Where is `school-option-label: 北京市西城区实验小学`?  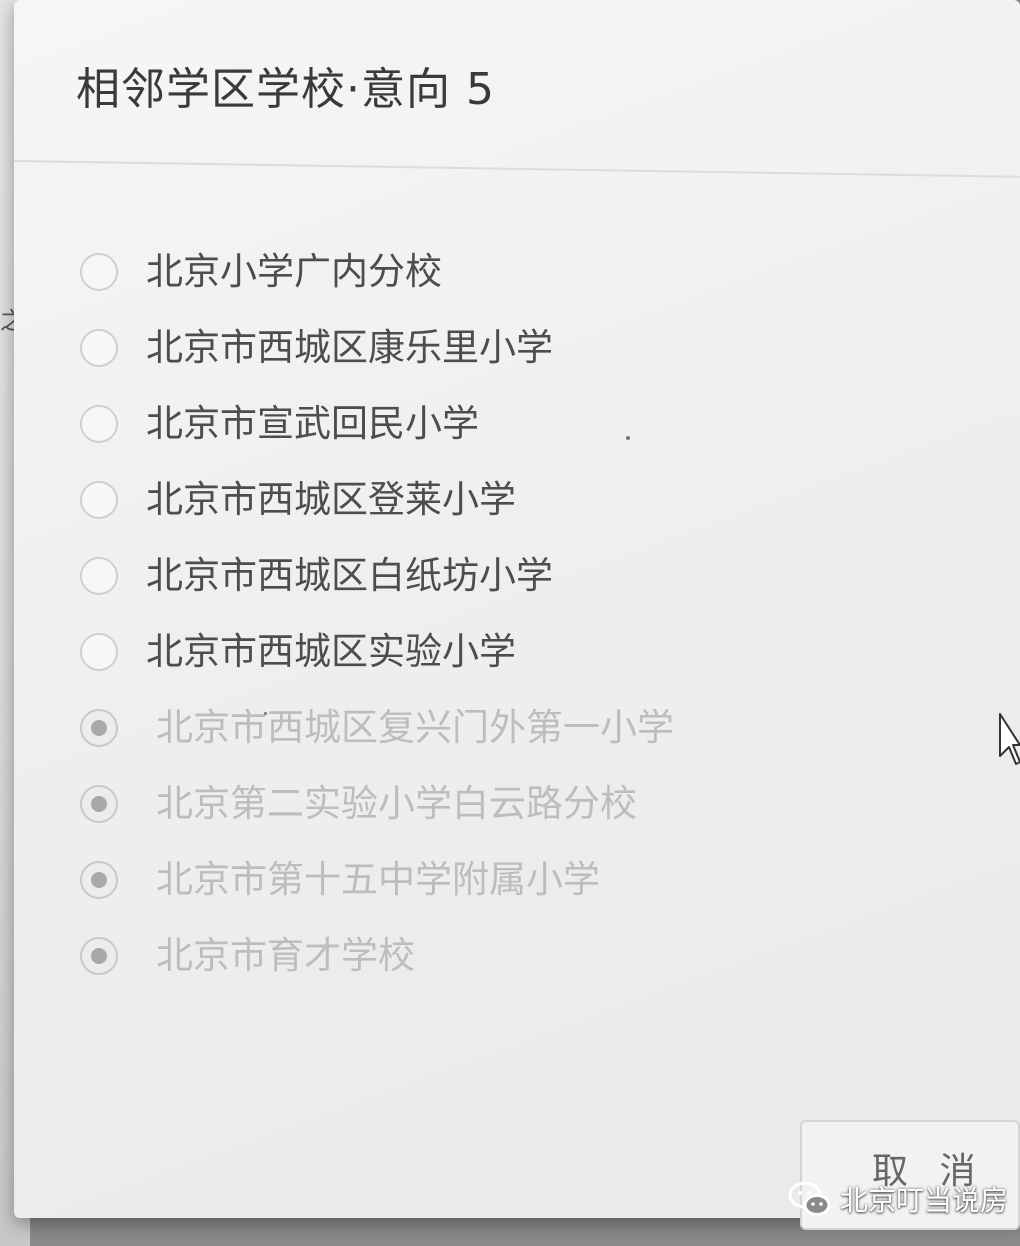
school-option-label: 北京市西城区实验小学 is located at coordinates (331, 651).